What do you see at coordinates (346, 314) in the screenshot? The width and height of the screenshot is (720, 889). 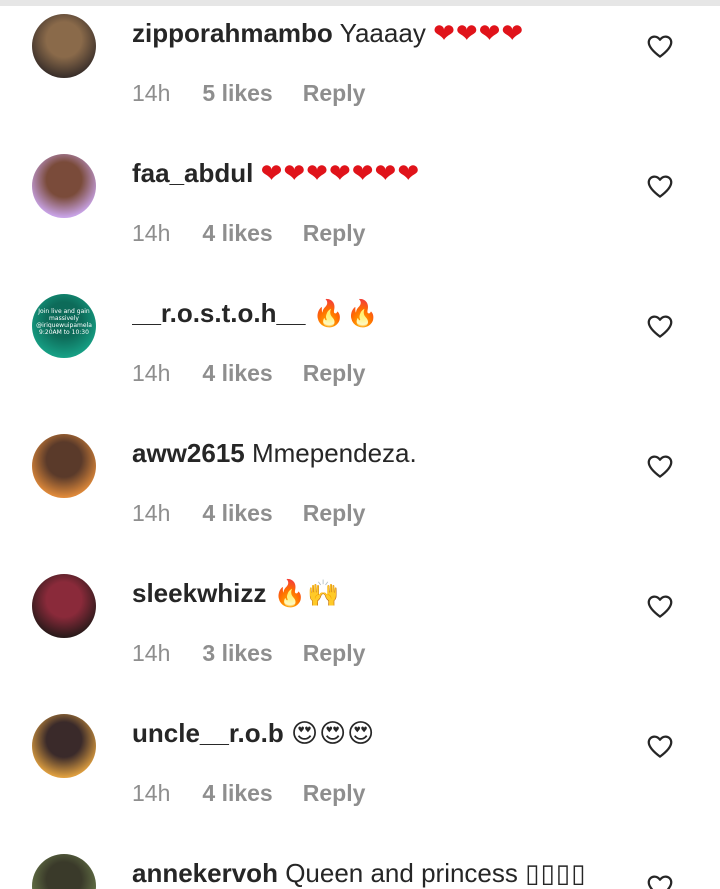 I see `comment-emoji: 🔥🔥` at bounding box center [346, 314].